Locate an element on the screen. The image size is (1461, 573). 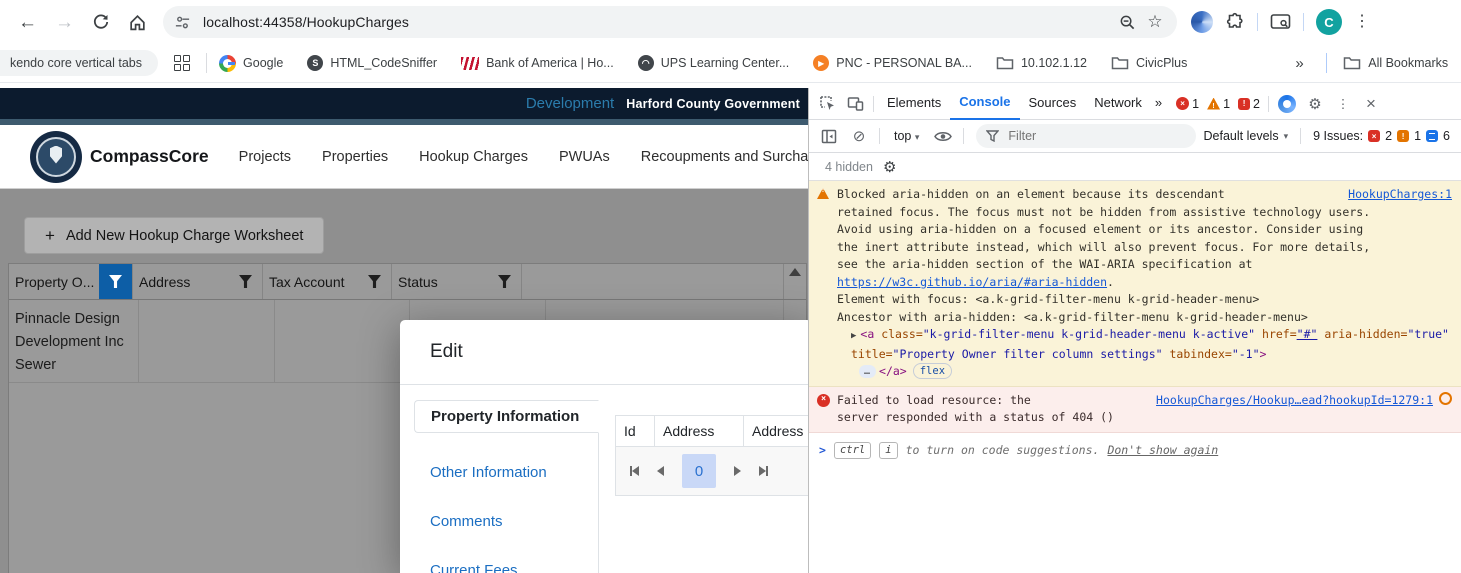
tab-console: Console is located at coordinates (985, 103).